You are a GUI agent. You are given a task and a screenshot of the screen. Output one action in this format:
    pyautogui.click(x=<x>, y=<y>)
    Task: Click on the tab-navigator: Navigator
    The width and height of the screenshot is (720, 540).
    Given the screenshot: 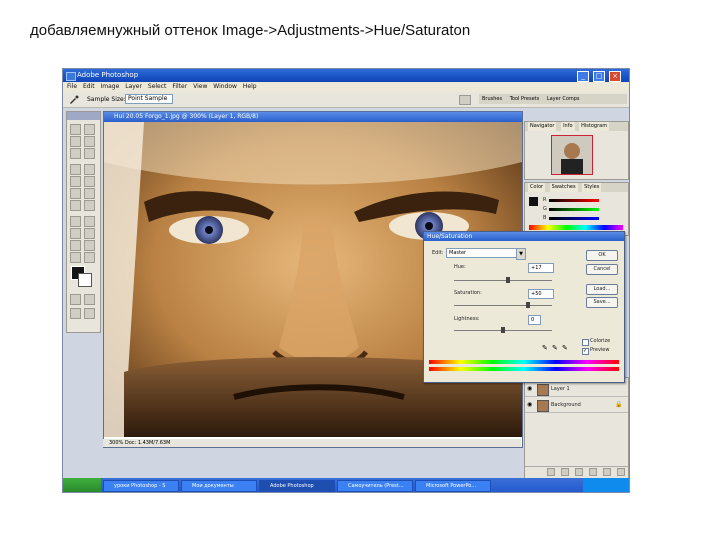 What is the action you would take?
    pyautogui.click(x=542, y=126)
    